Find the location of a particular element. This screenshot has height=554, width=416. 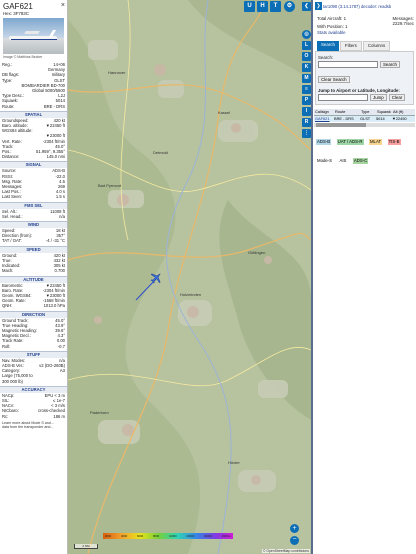

section-title: ALTITUDE is located at coordinates (33, 279).